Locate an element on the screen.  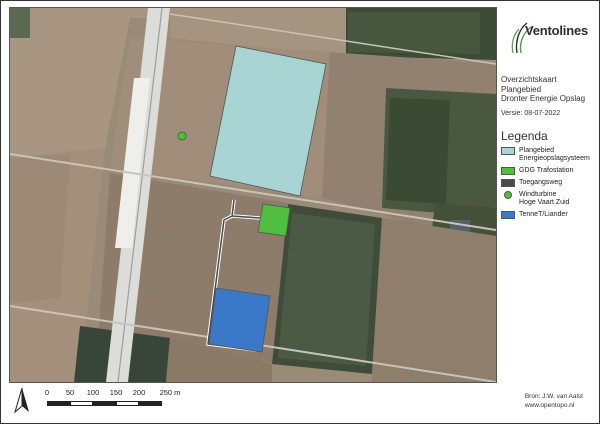
tennet-liander-area is located at coordinates (239, 320).